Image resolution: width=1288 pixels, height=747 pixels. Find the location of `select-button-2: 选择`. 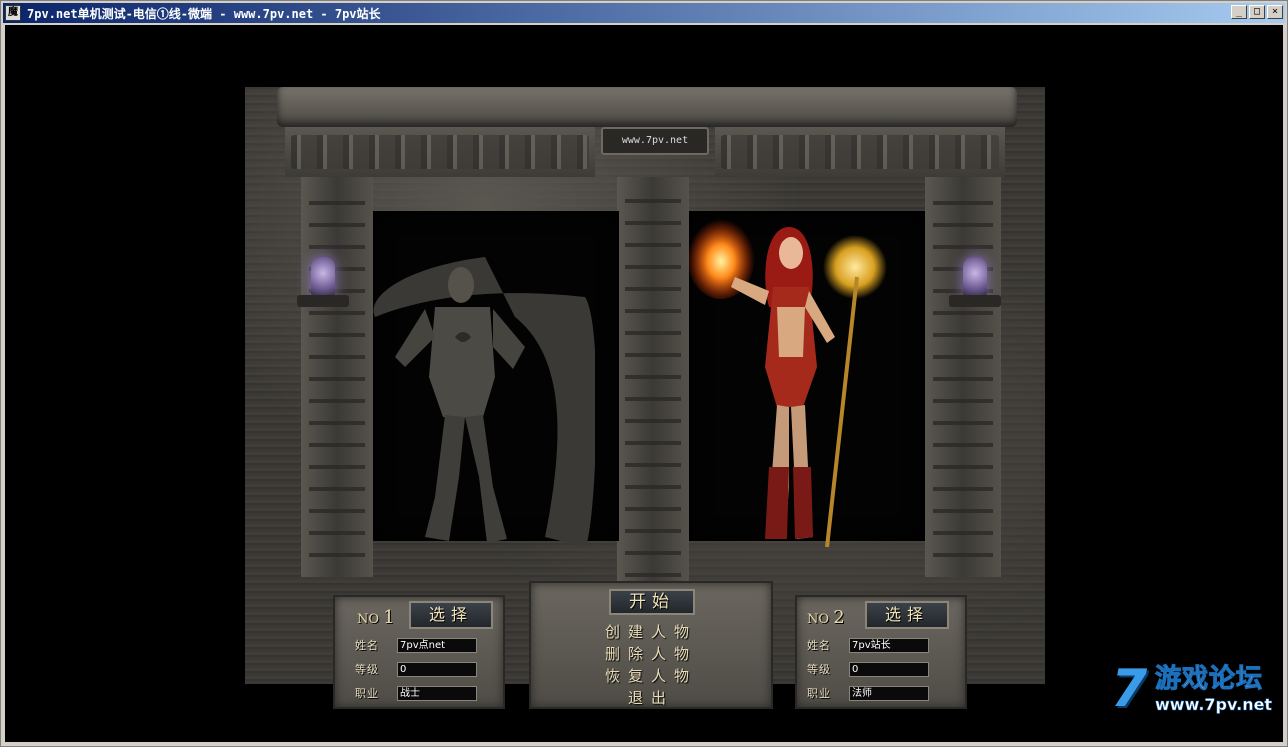

select-button-2: 选择 is located at coordinates (907, 615).